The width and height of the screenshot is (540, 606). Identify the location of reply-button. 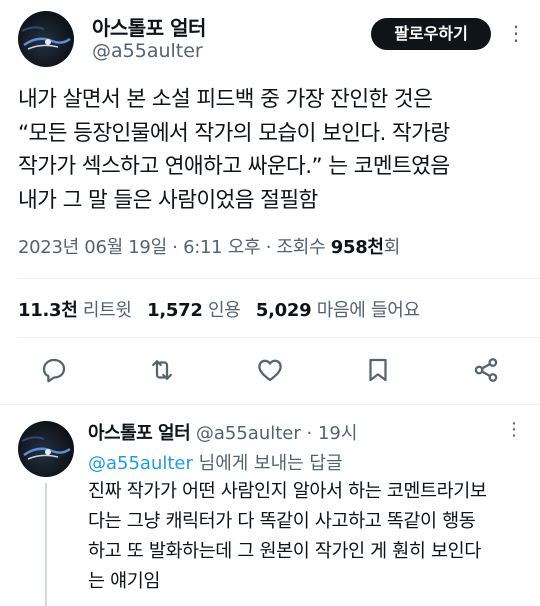
(54, 370).